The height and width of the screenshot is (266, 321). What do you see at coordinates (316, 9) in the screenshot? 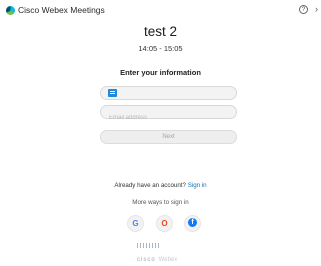
I see `chevron-right-icon: ›` at bounding box center [316, 9].